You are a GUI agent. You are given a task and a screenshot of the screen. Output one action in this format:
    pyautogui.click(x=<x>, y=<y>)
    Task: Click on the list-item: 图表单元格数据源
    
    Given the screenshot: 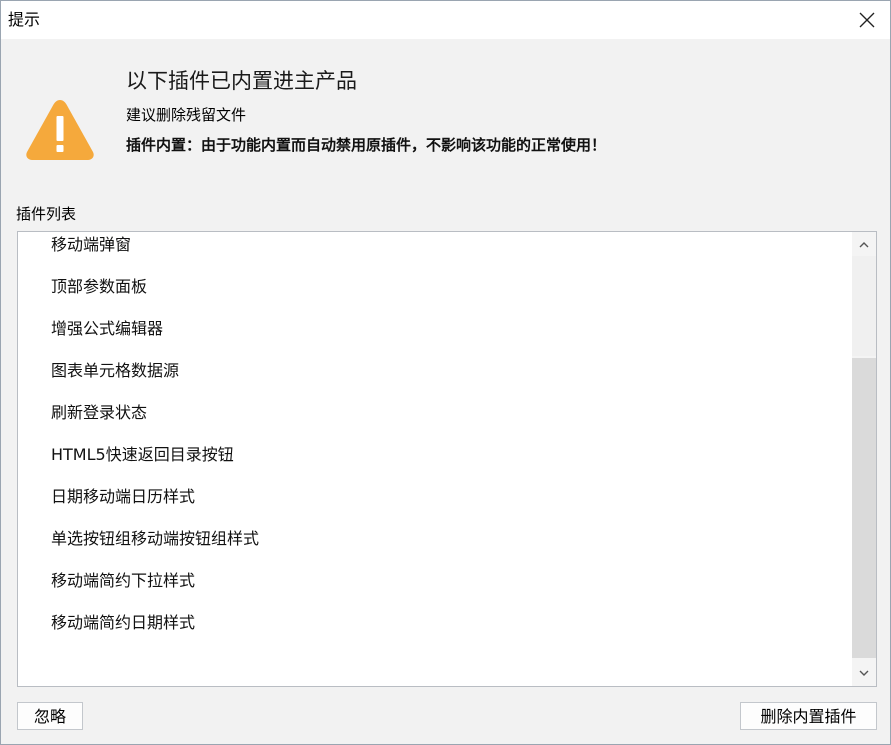 What is the action you would take?
    pyautogui.click(x=434, y=371)
    